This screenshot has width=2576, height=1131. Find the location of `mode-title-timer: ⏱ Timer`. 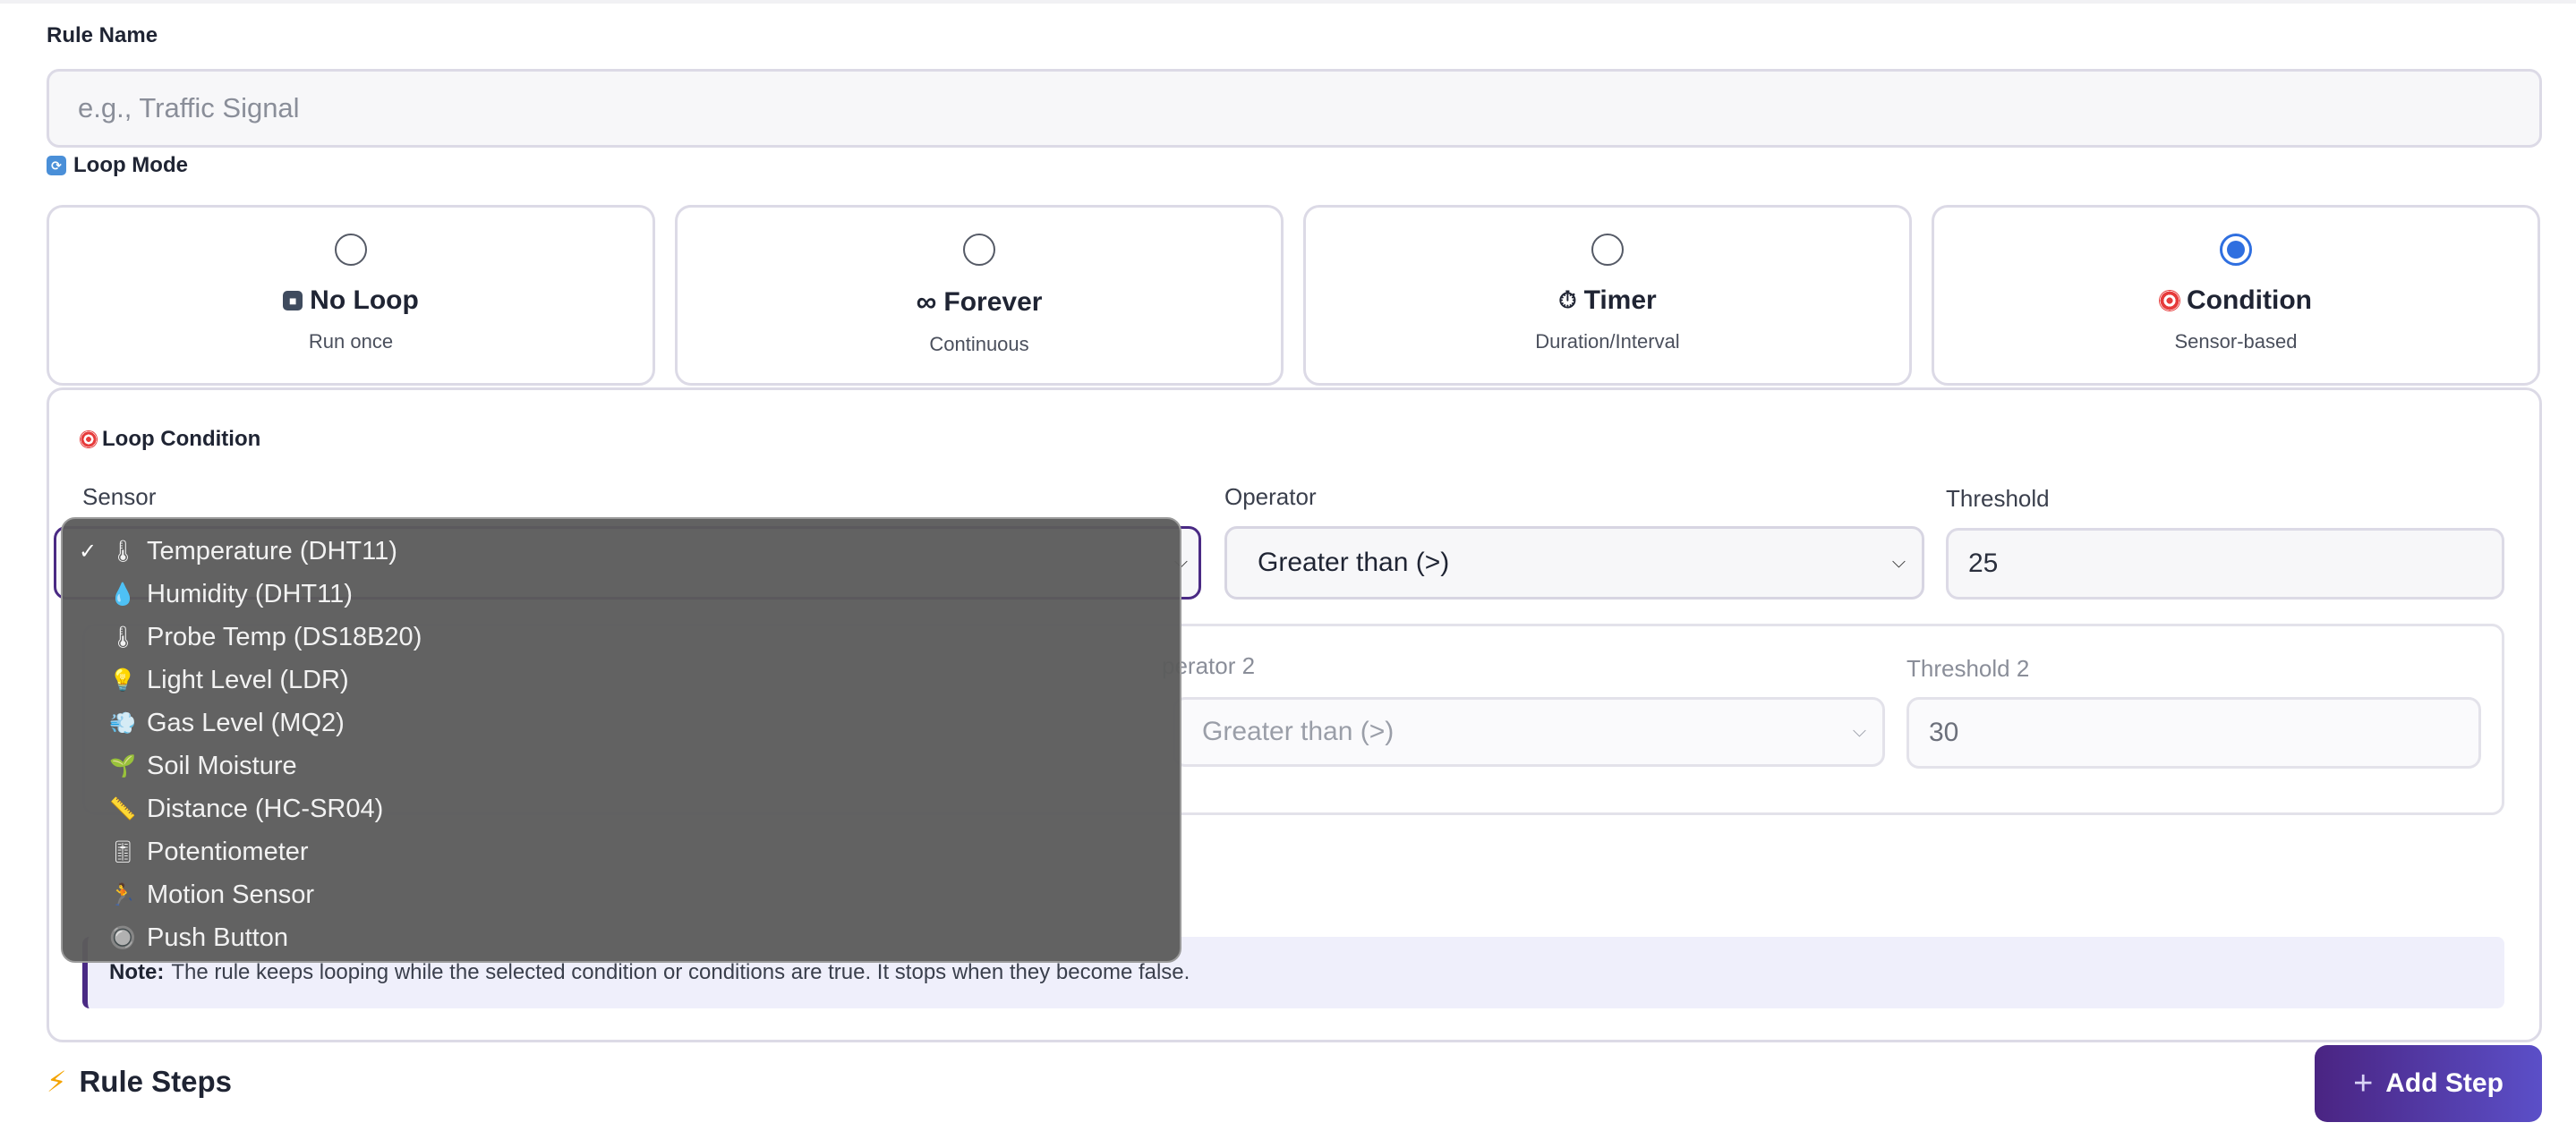

mode-title-timer: ⏱ Timer is located at coordinates (1607, 300).